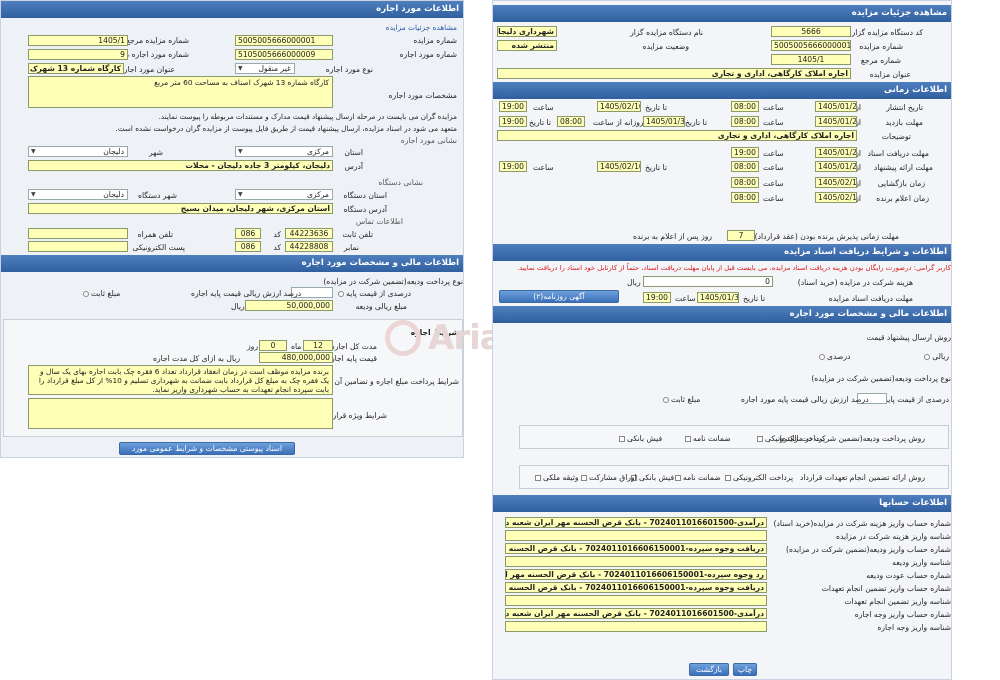 The width and height of the screenshot is (1000, 680). Describe the element at coordinates (636, 561) in the screenshot. I see `acc4-field` at that location.